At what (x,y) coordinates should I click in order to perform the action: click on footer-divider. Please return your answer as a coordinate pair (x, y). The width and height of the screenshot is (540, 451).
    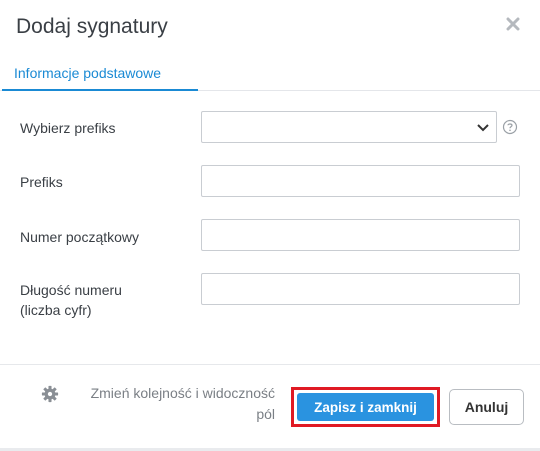
    Looking at the image, I should click on (270, 364).